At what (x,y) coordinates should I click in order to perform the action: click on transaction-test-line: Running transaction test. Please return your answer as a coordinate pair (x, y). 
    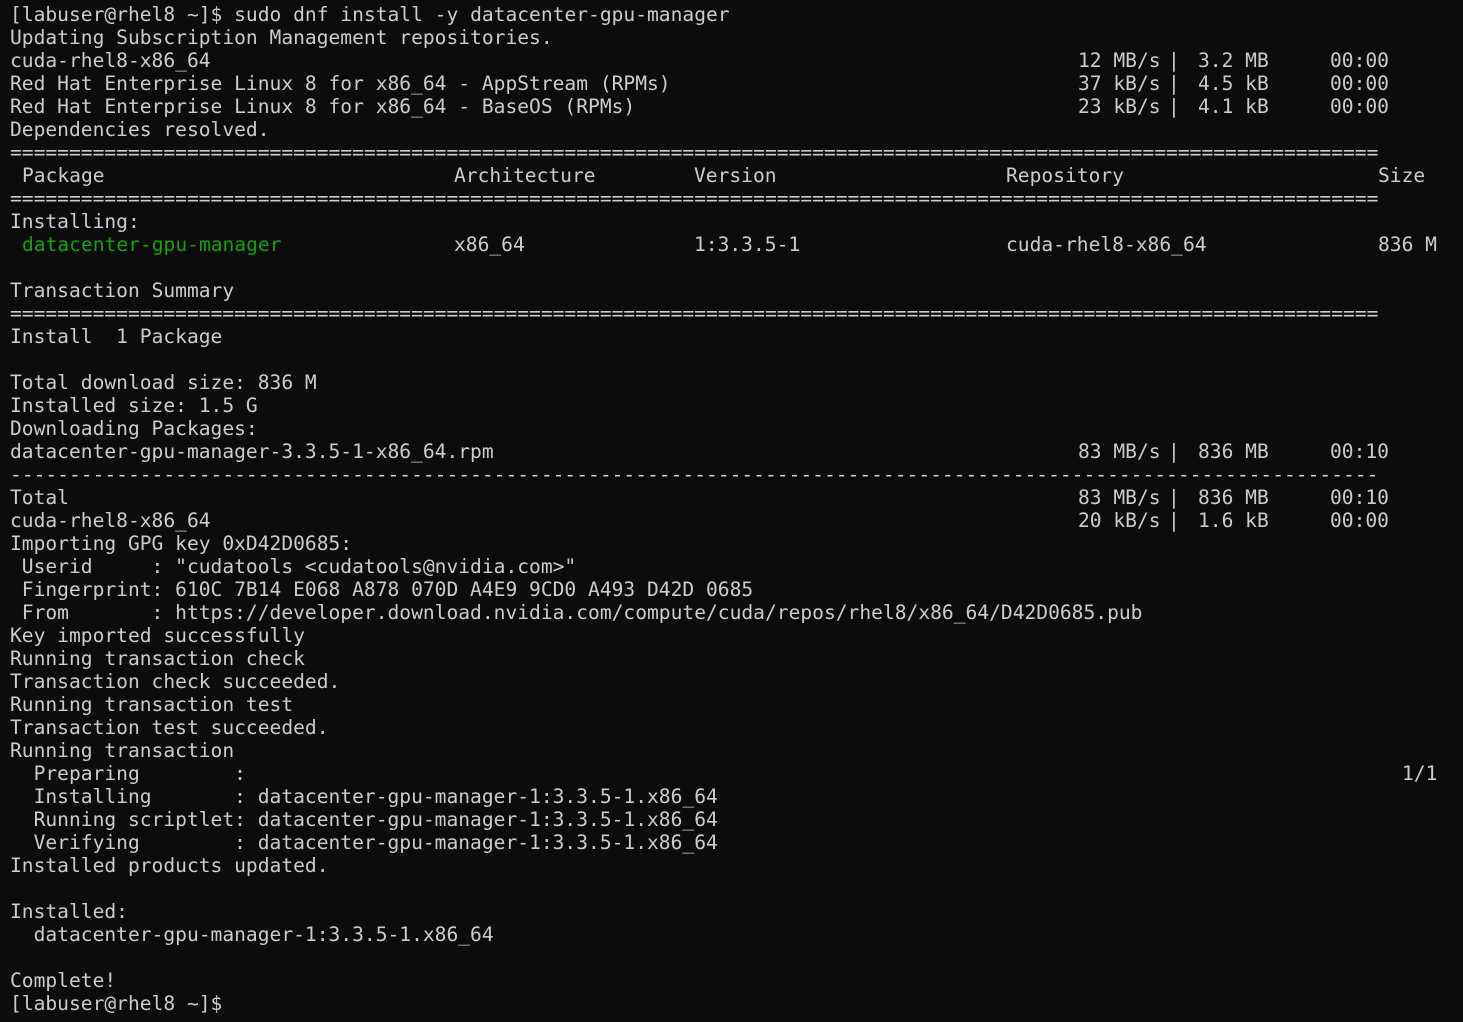
    Looking at the image, I should click on (152, 704).